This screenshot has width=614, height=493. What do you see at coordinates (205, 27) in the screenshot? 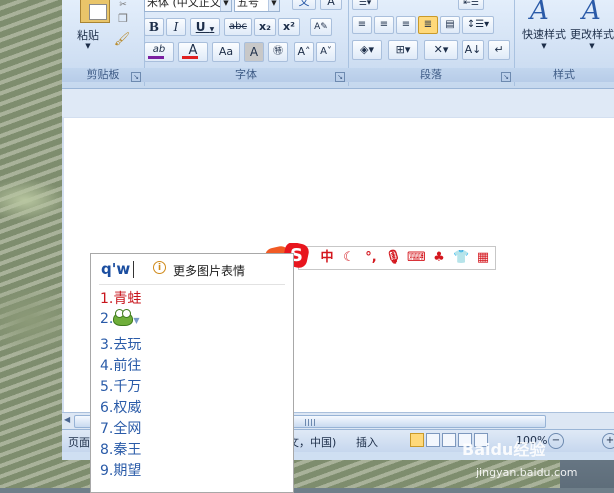
I see `underline-button: U ▼` at bounding box center [205, 27].